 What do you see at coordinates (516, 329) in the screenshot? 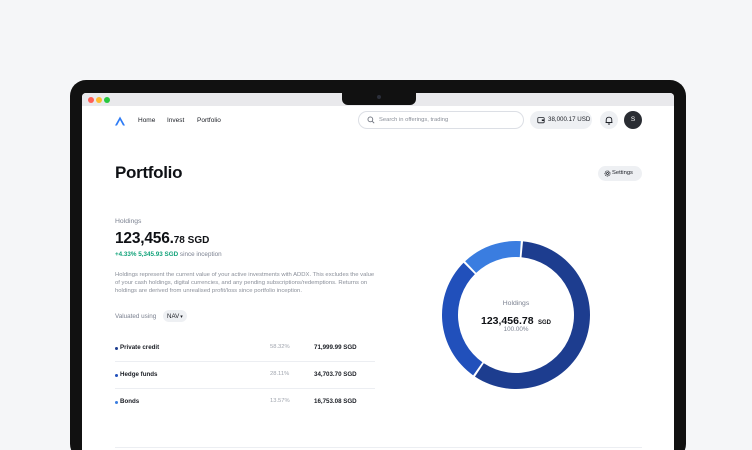
I see `donut-percent: 100.00%` at bounding box center [516, 329].